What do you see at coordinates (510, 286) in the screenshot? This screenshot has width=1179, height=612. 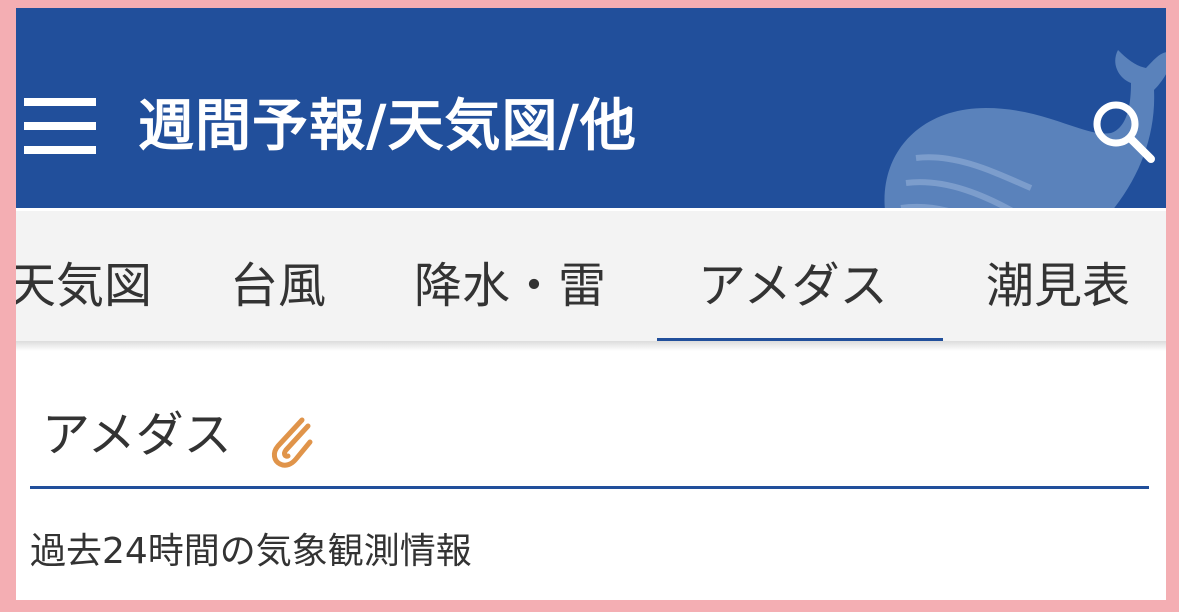 I see `tab-precipitation-thunder: 降水・雷` at bounding box center [510, 286].